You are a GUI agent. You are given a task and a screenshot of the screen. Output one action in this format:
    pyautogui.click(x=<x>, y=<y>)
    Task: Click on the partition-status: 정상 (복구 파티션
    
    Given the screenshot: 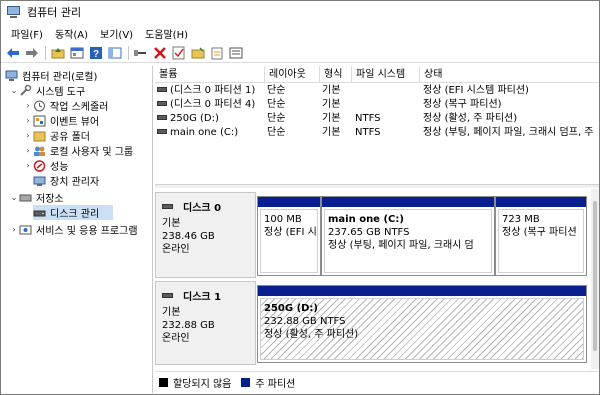 What is the action you would take?
    pyautogui.click(x=539, y=232)
    